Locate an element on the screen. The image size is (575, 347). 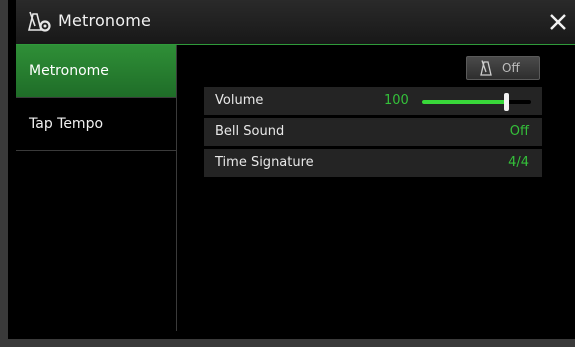
metronome-settings-icon is located at coordinates (39, 21).